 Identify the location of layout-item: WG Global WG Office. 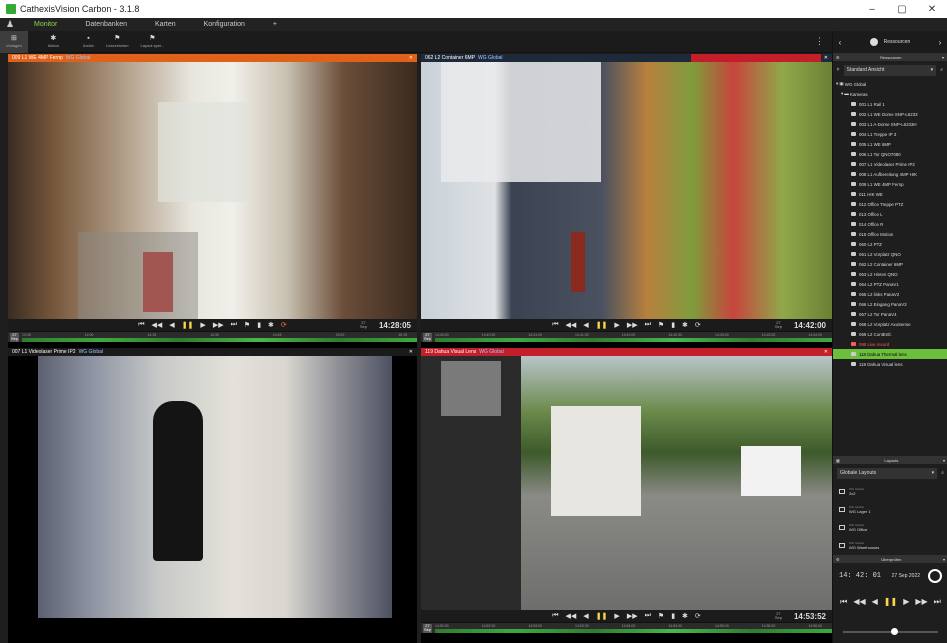
(890, 527).